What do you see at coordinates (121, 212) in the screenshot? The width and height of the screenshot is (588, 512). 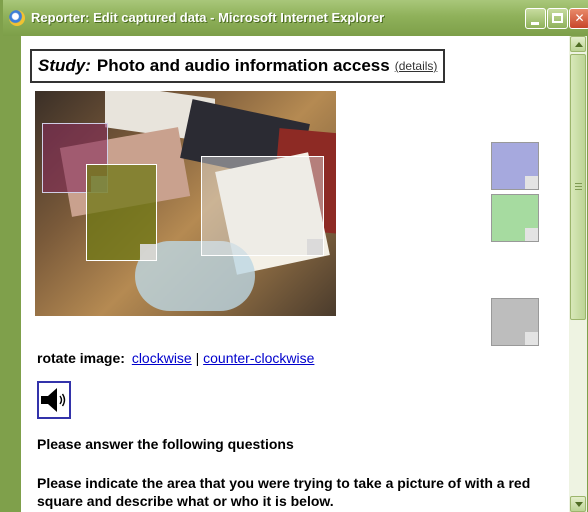 I see `green-region-overlay` at bounding box center [121, 212].